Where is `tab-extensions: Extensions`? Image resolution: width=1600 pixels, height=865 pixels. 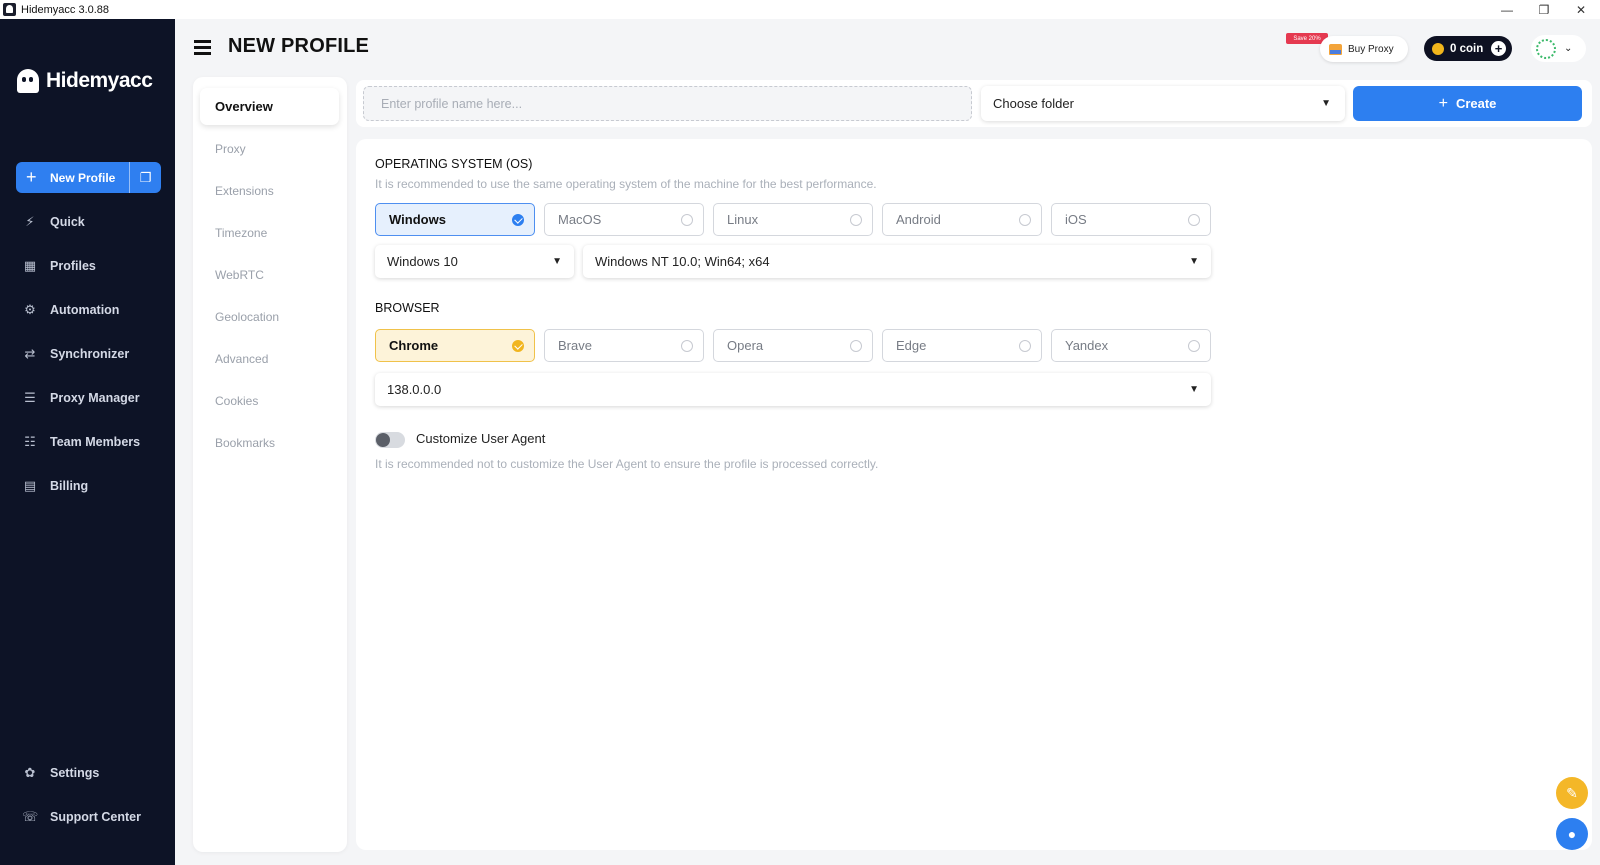 tab-extensions: Extensions is located at coordinates (269, 190).